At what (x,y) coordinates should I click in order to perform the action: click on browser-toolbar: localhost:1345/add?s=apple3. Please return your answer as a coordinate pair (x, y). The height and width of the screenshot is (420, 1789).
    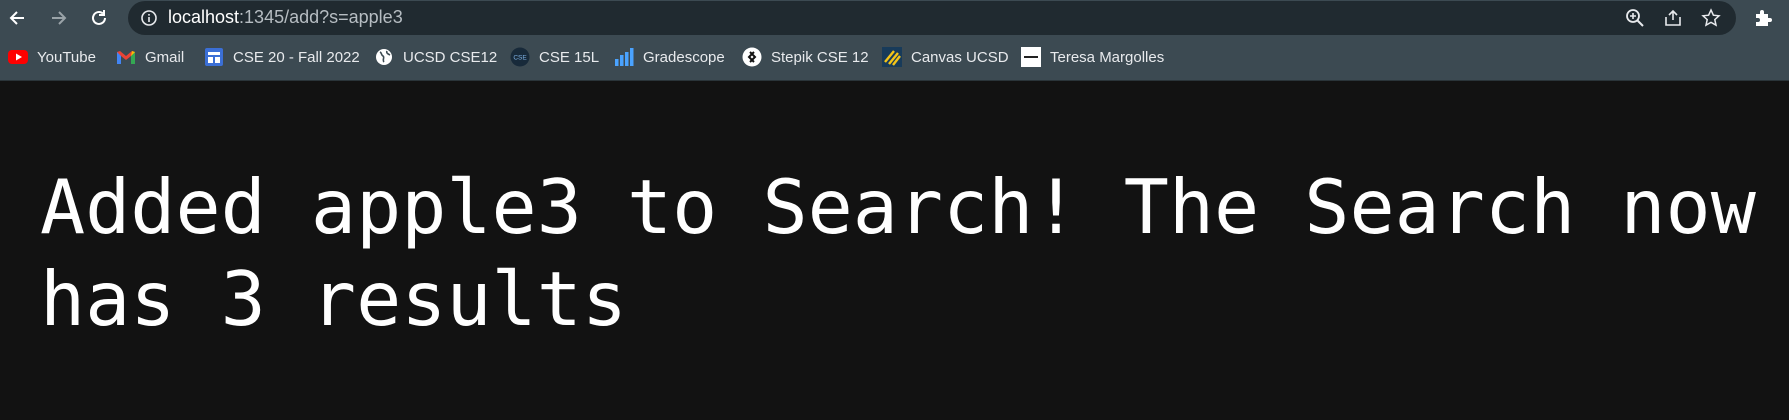
    Looking at the image, I should click on (894, 17).